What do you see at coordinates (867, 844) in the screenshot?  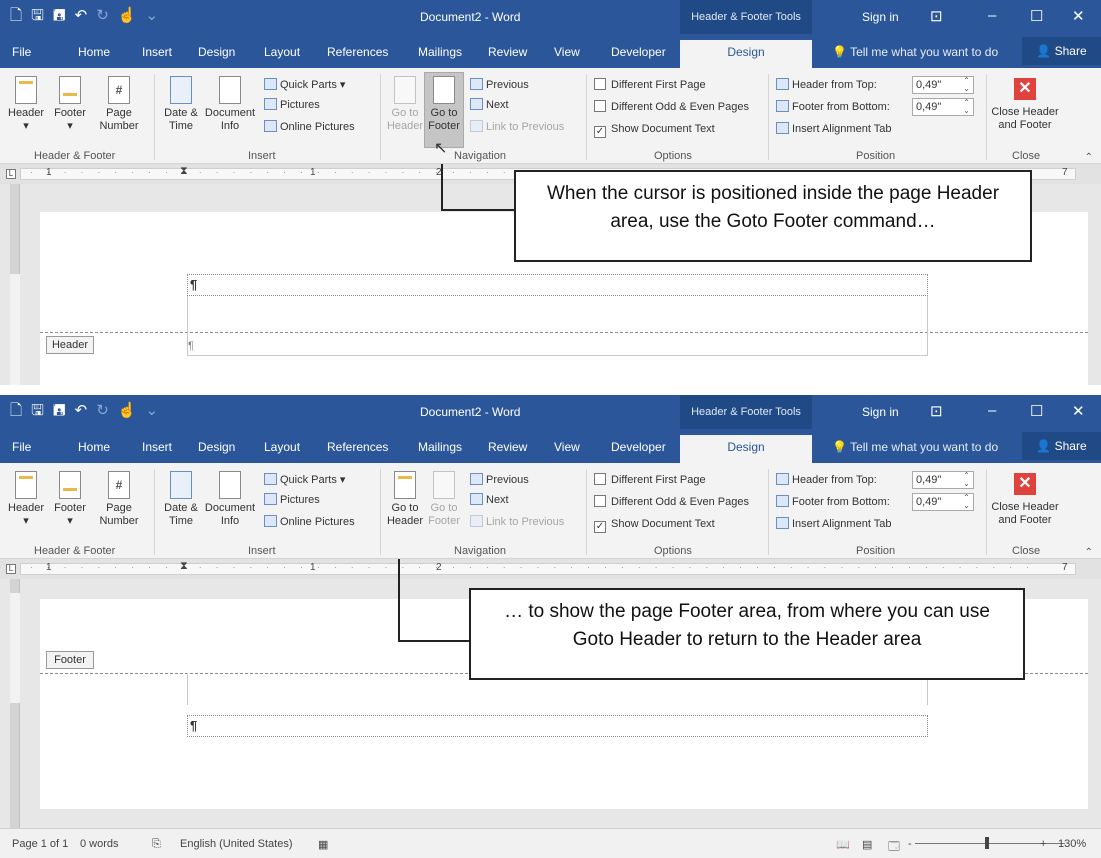 I see `print-layout-icon: ▤` at bounding box center [867, 844].